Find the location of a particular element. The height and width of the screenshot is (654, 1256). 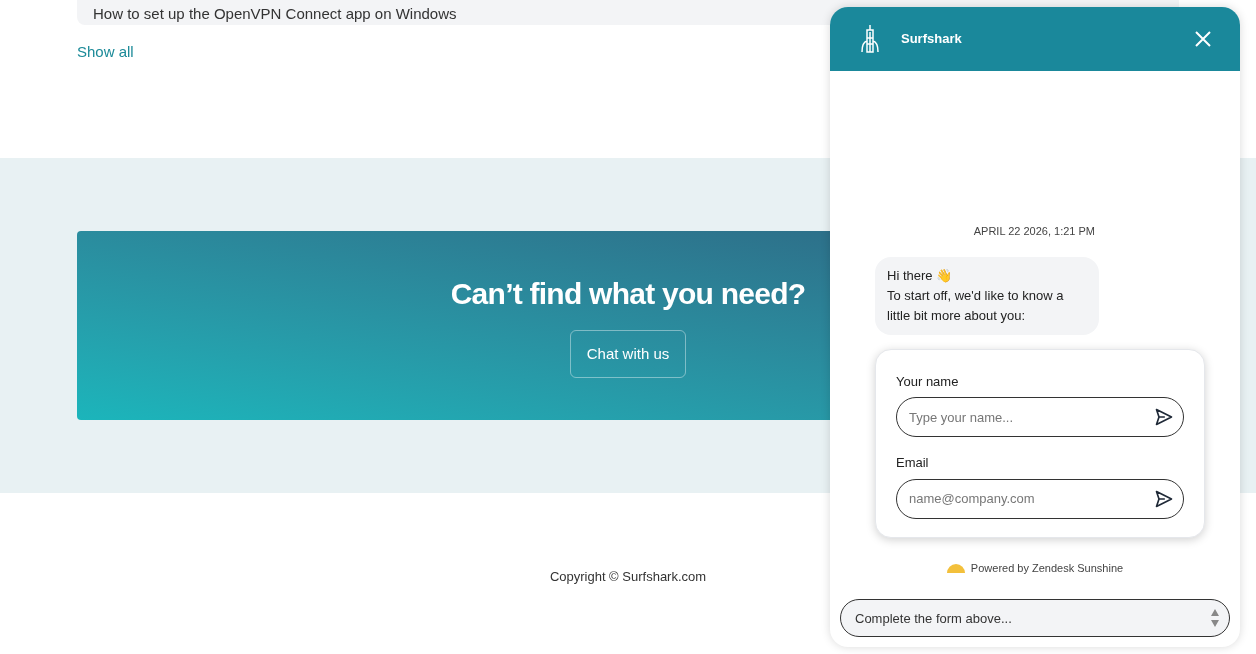

stepper-icon is located at coordinates (1215, 618).